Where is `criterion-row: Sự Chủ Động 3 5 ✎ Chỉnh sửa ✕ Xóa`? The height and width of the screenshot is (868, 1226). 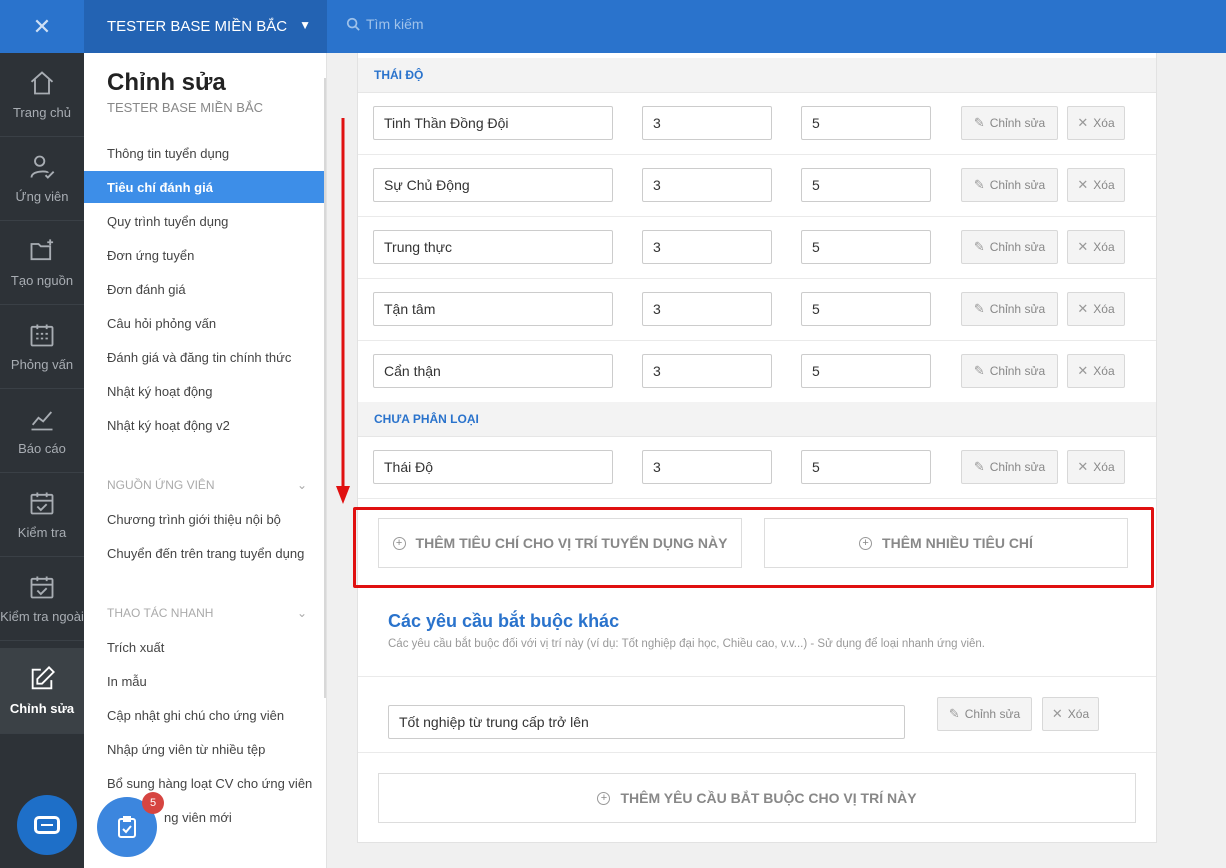
criterion-row: Sự Chủ Động 3 5 ✎ Chỉnh sửa ✕ Xóa is located at coordinates (757, 186).